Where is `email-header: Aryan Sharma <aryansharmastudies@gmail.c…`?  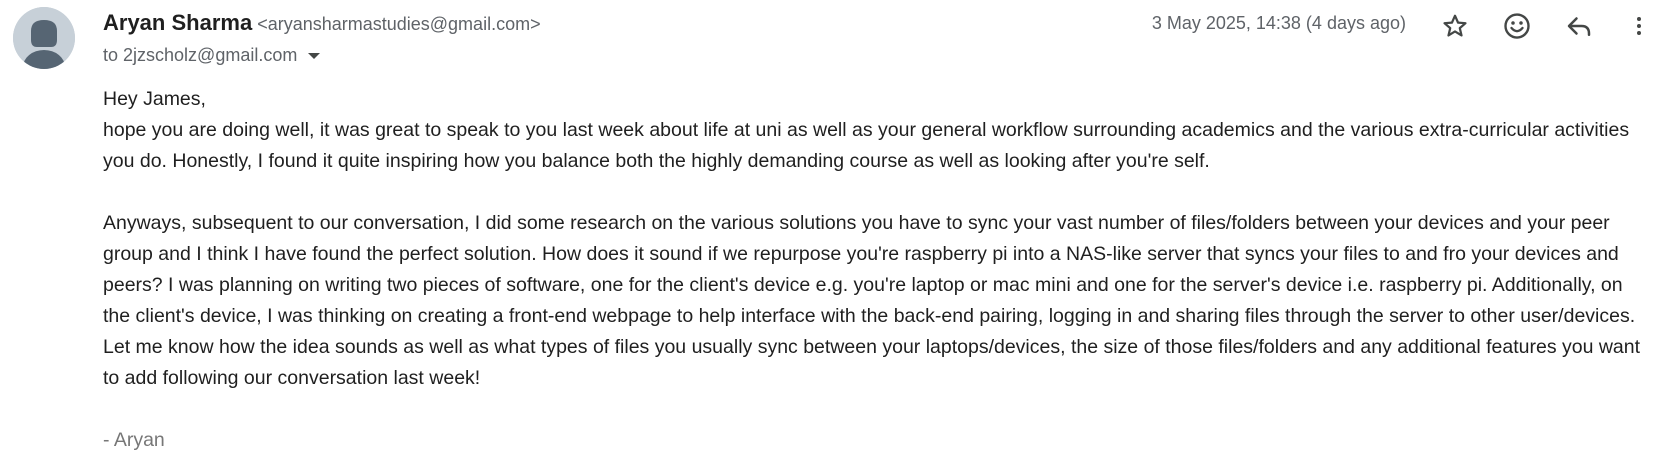 email-header: Aryan Sharma <aryansharmastudies@gmail.c… is located at coordinates (881, 38).